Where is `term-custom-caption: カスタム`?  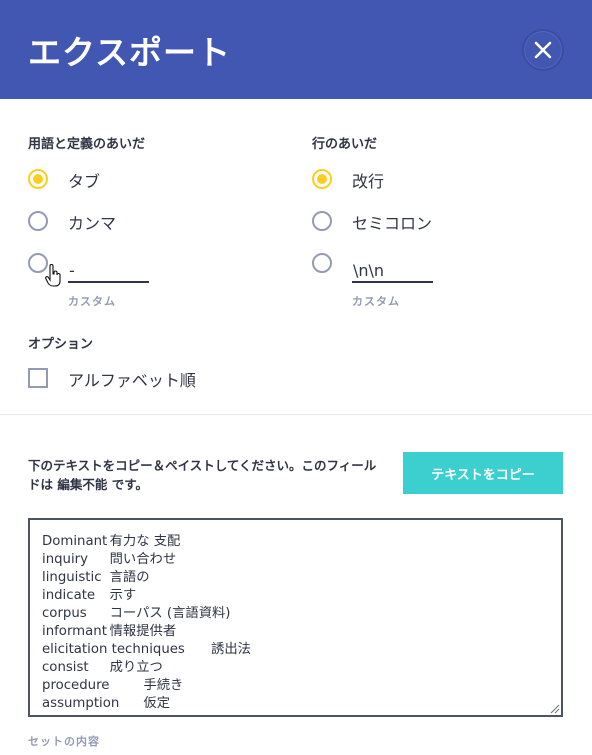
term-custom-caption: カスタム is located at coordinates (92, 301).